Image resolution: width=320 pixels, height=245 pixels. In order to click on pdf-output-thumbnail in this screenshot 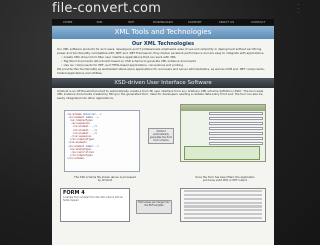, I will do `click(223, 204)`.